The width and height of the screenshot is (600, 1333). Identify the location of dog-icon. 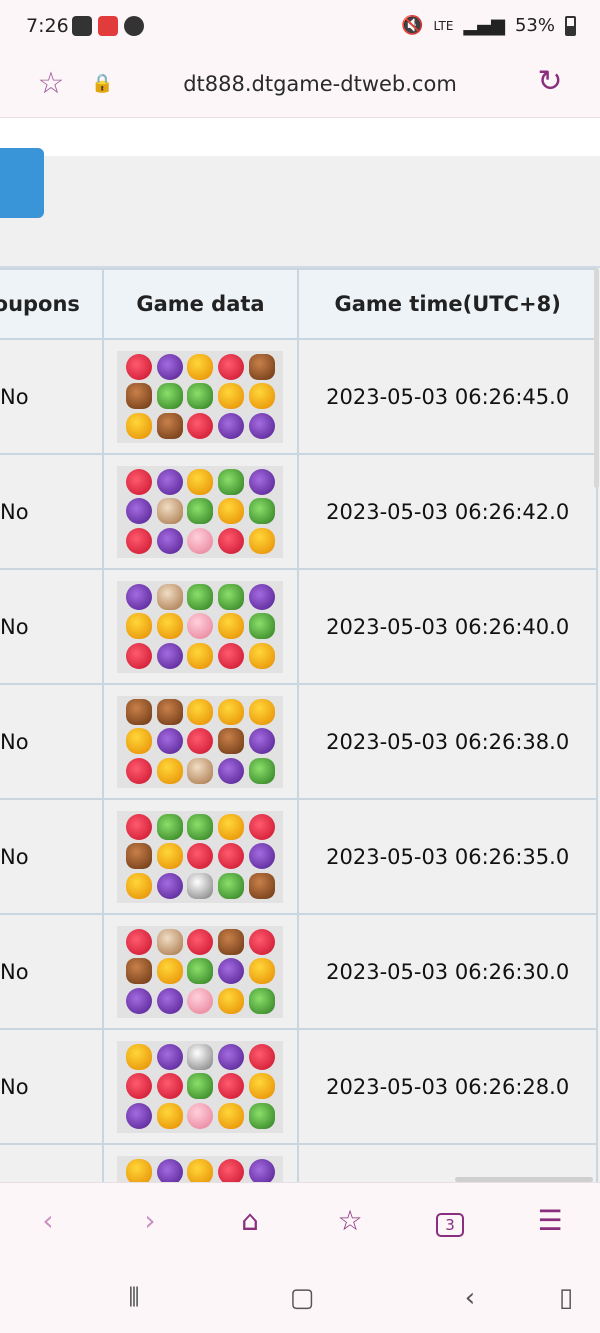
(169, 597).